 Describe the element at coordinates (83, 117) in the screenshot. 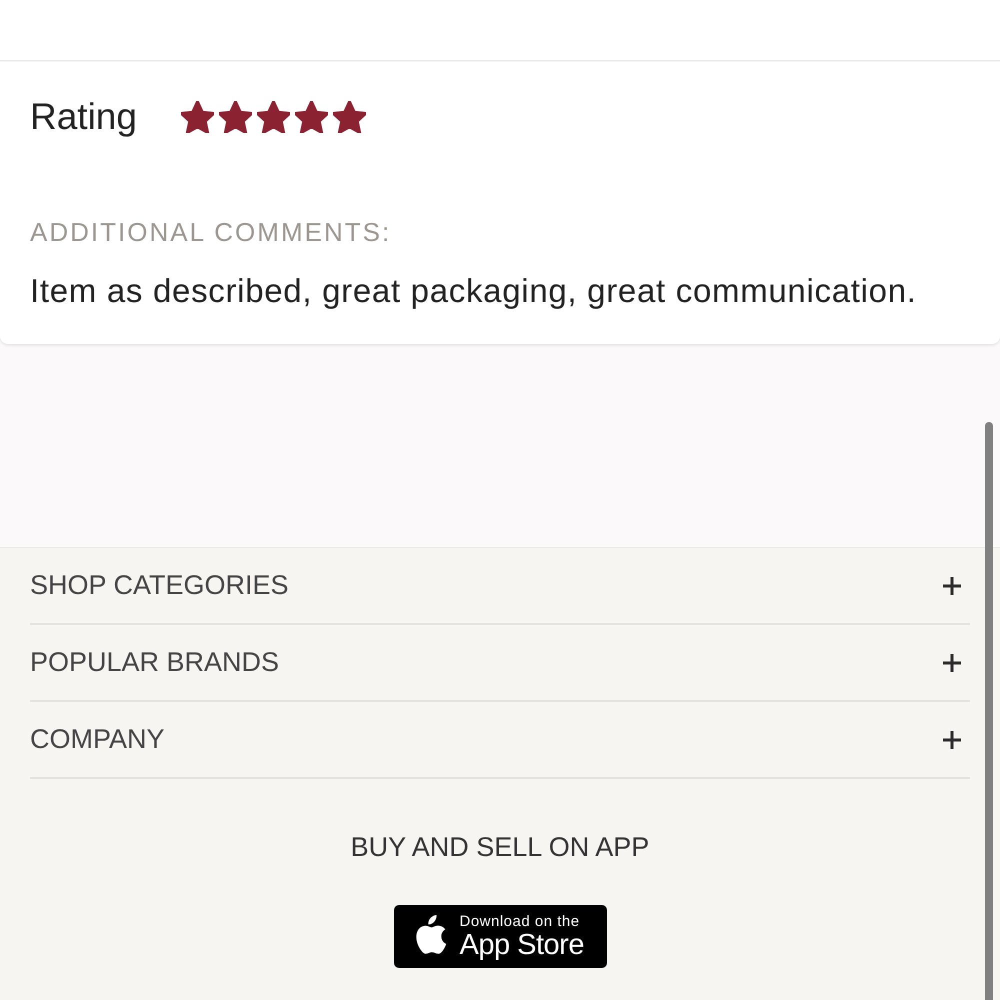

I see `rating-label: Rating` at that location.